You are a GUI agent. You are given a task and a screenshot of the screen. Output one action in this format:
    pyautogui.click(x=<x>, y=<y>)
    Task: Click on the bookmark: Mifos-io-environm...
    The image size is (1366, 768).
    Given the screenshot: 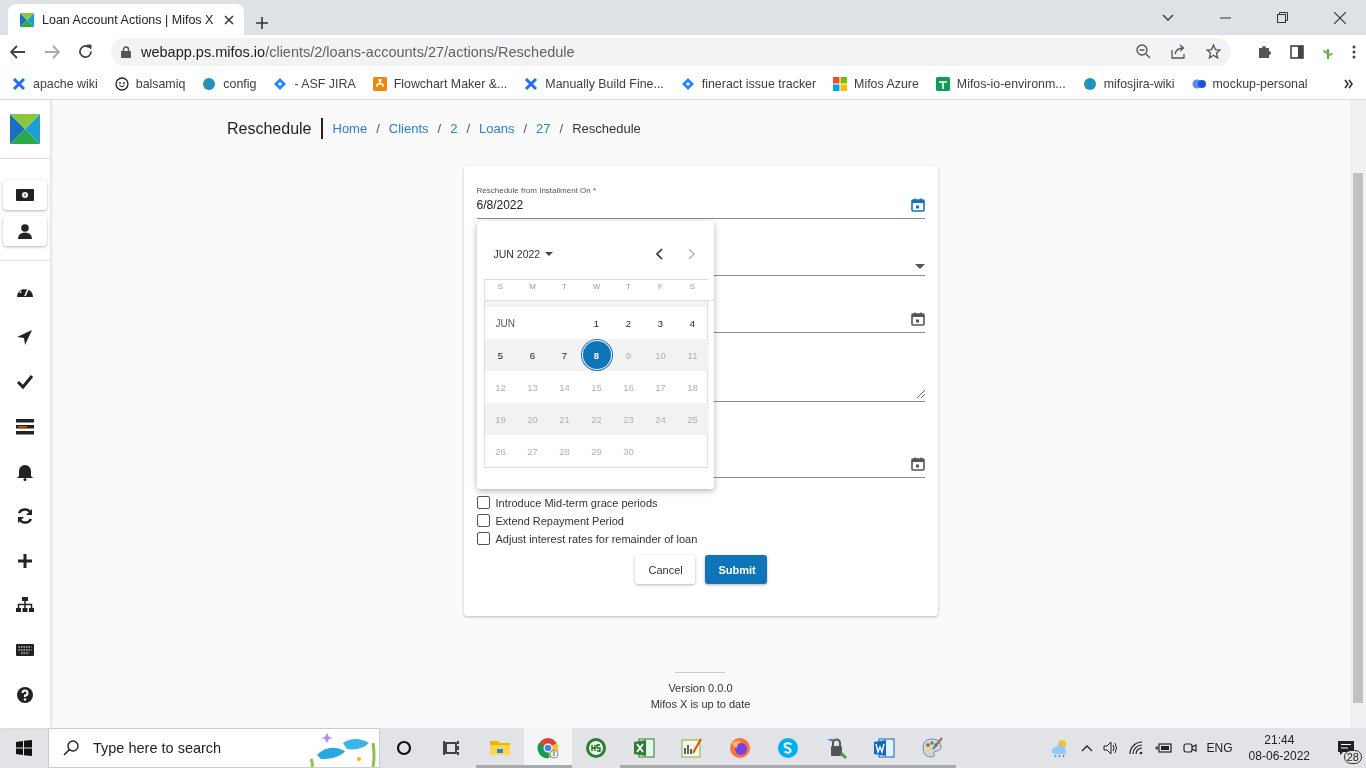 What is the action you would take?
    pyautogui.click(x=1000, y=83)
    